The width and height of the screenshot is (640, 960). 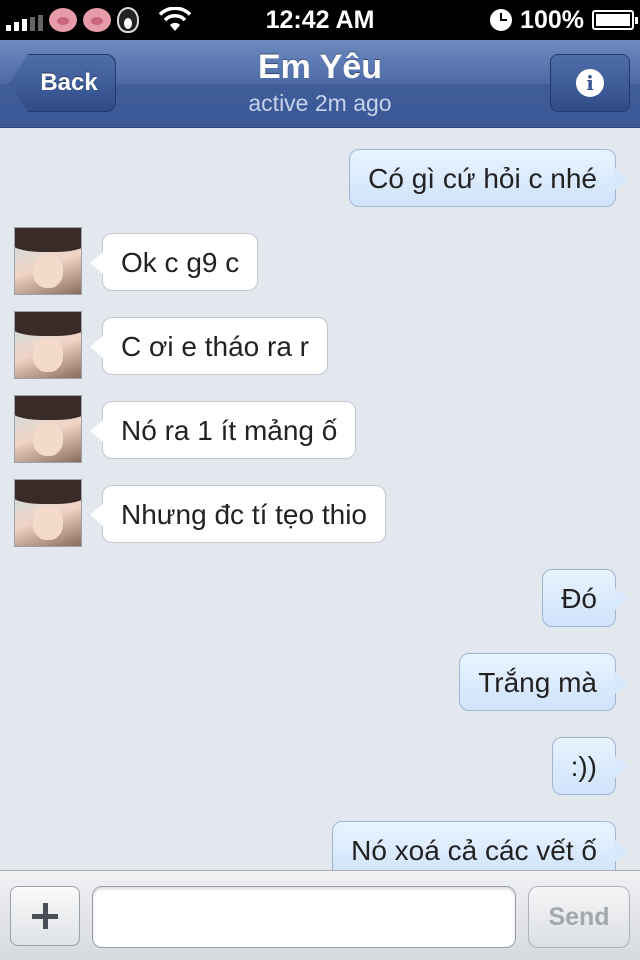 I want to click on info-button: i, so click(x=590, y=83).